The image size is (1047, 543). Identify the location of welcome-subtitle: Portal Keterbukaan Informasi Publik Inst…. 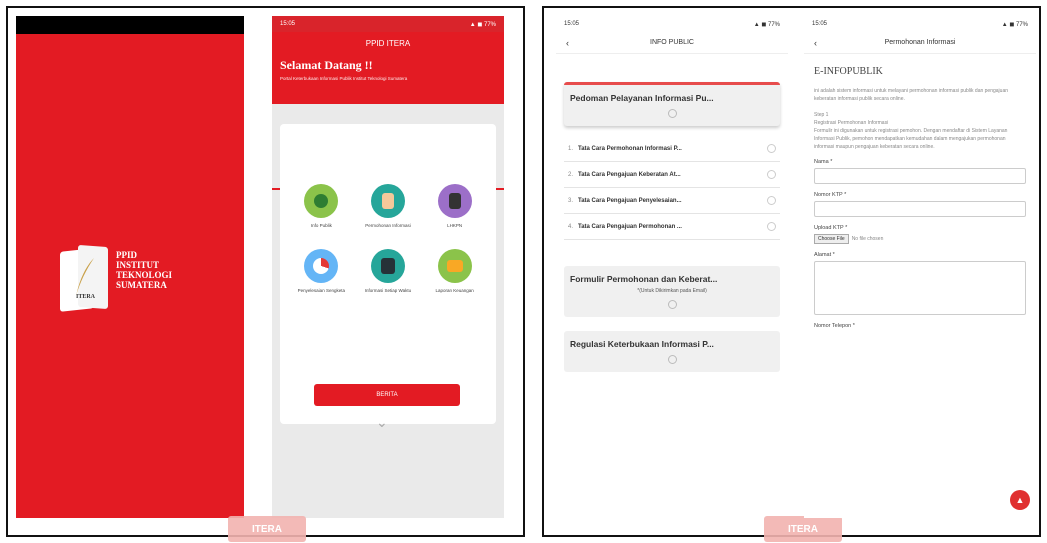
(344, 78).